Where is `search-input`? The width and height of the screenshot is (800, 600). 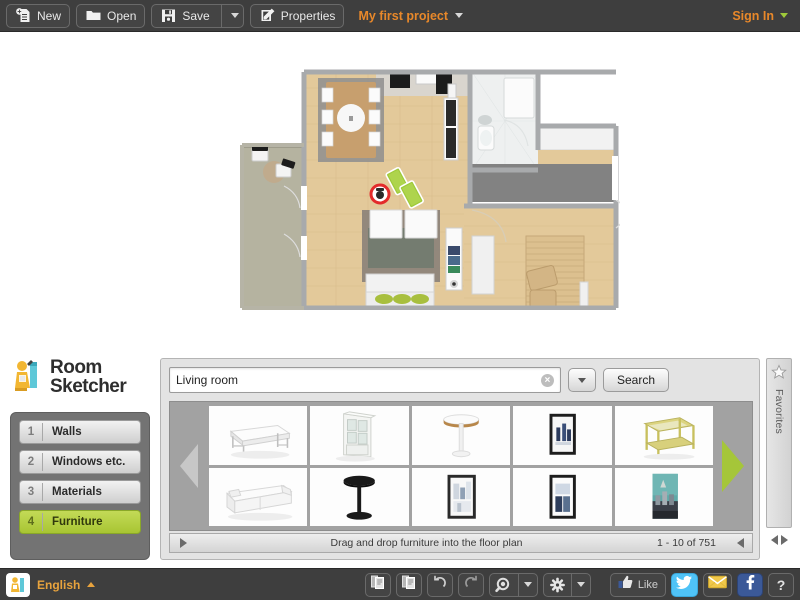
search-input is located at coordinates (358, 380).